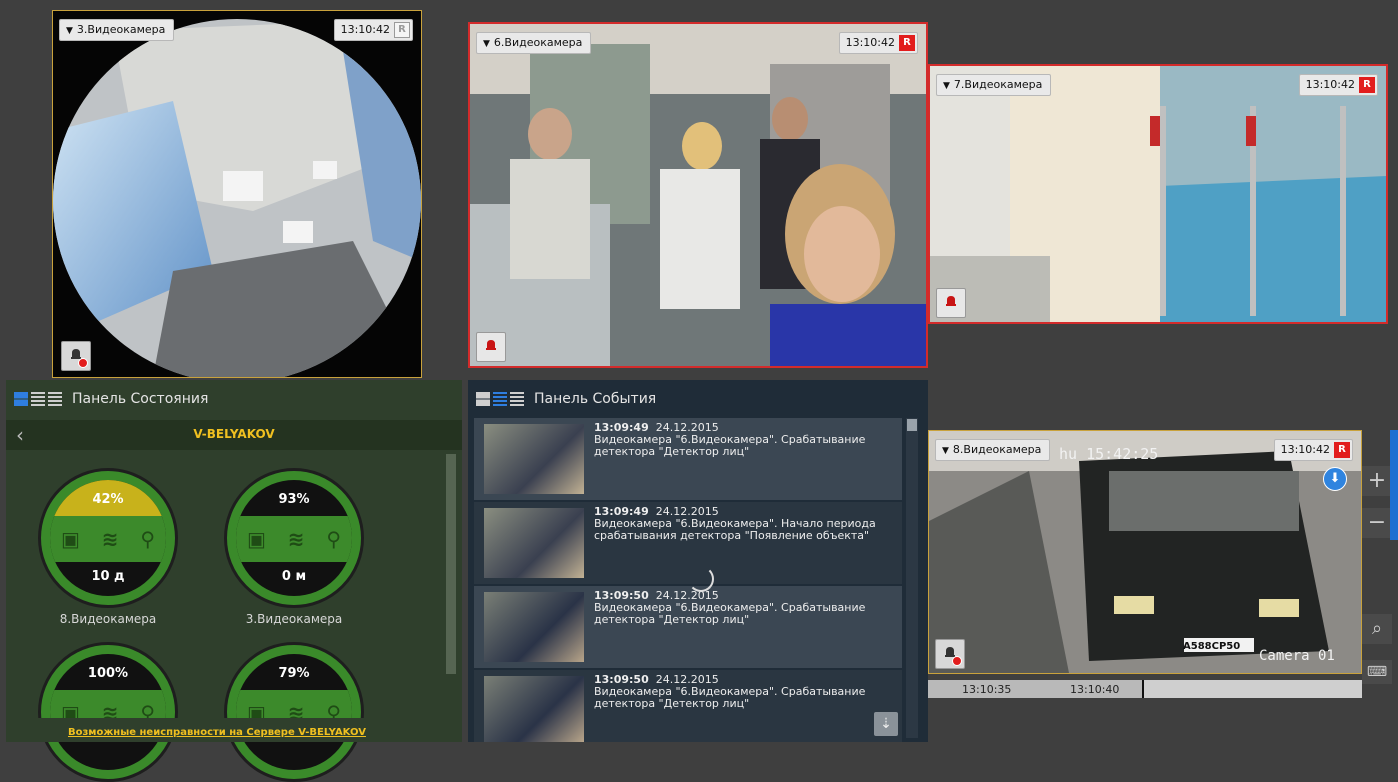 The width and height of the screenshot is (1398, 782). I want to click on camera-tile-7: ▼ 7.Видеокамера 13:10:42 R, so click(1158, 194).